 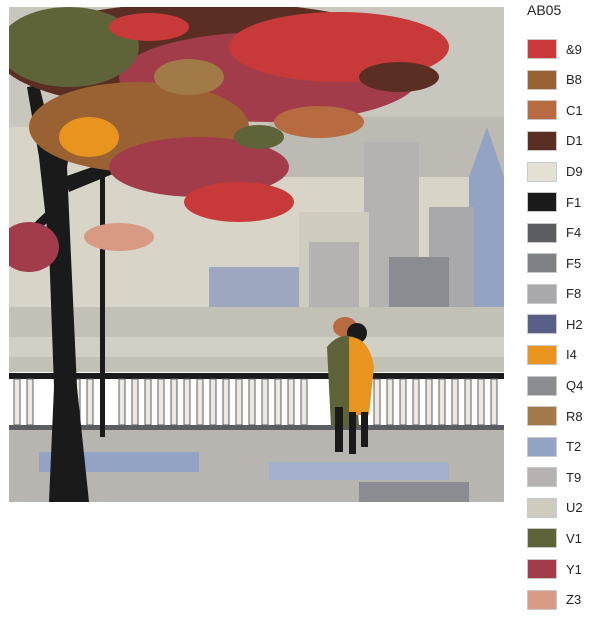 I want to click on palette-item: C1, so click(x=555, y=110).